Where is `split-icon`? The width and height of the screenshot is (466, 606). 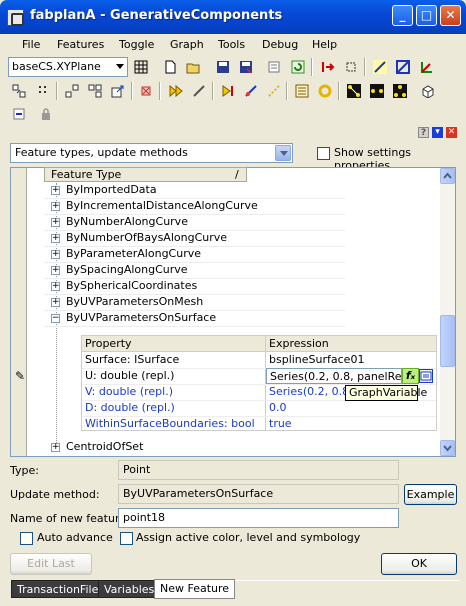 split-icon is located at coordinates (251, 91).